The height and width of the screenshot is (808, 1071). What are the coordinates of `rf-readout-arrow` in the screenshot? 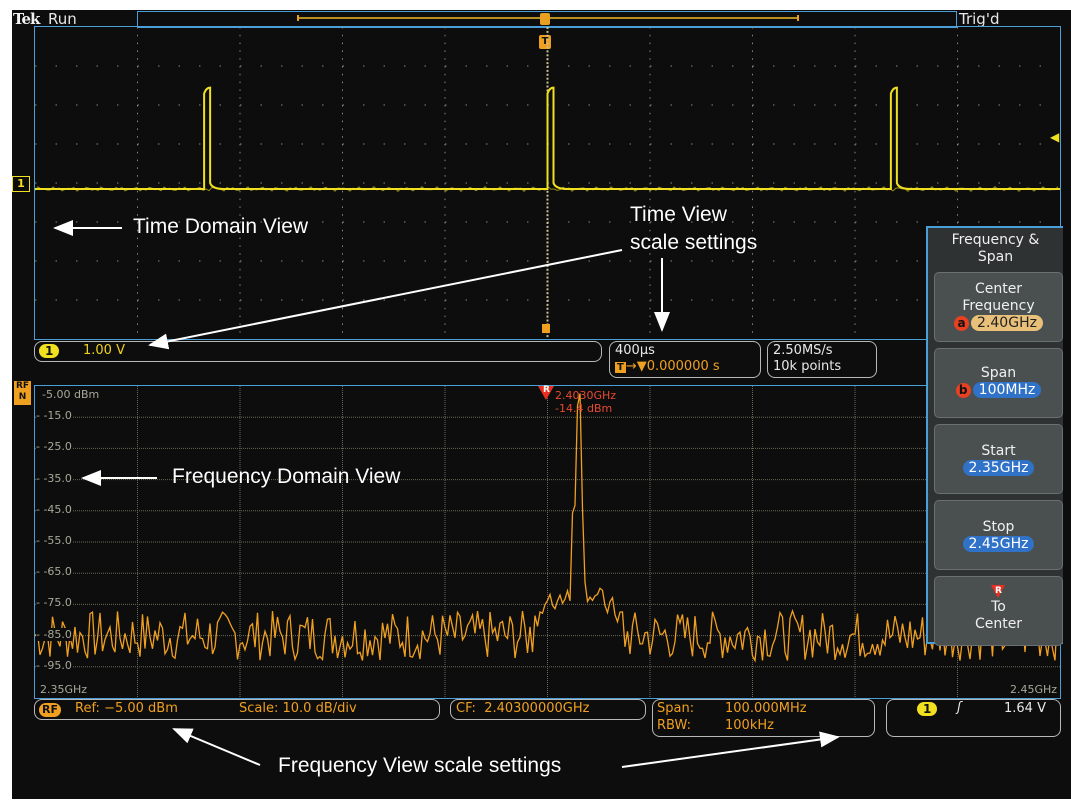 It's located at (216, 747).